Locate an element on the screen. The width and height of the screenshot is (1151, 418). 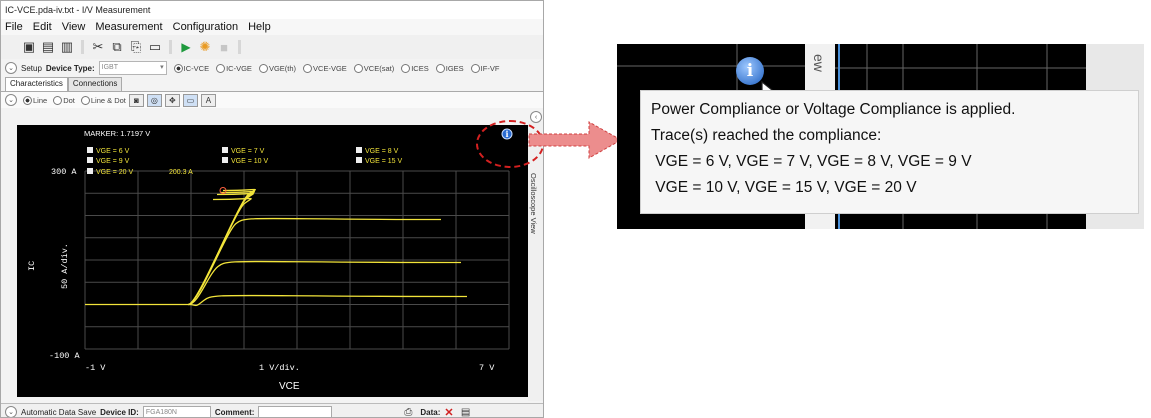
auto-save-label: Automatic Data Save is located at coordinates (59, 412).